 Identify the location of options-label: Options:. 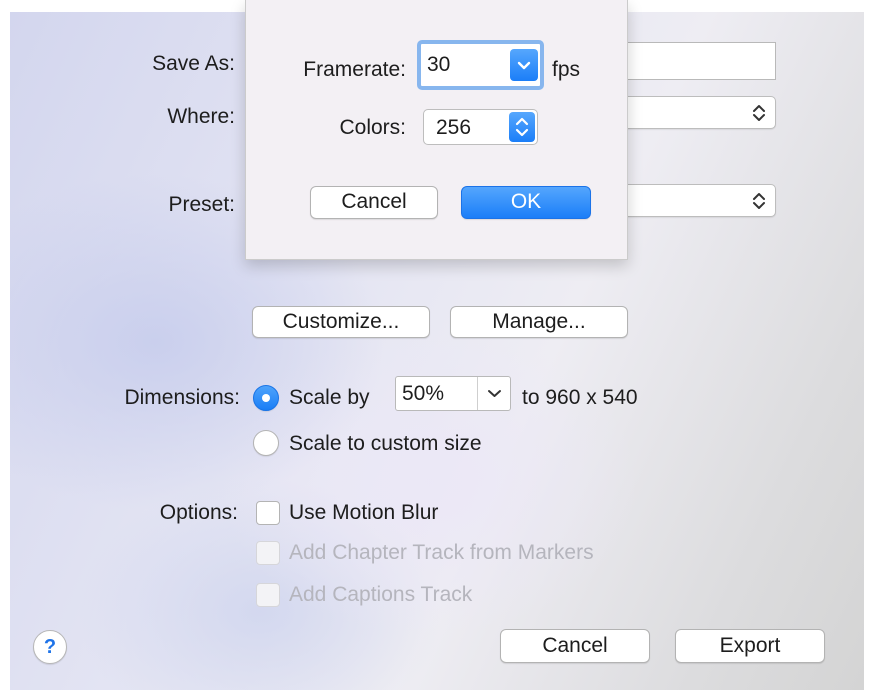
(198, 512).